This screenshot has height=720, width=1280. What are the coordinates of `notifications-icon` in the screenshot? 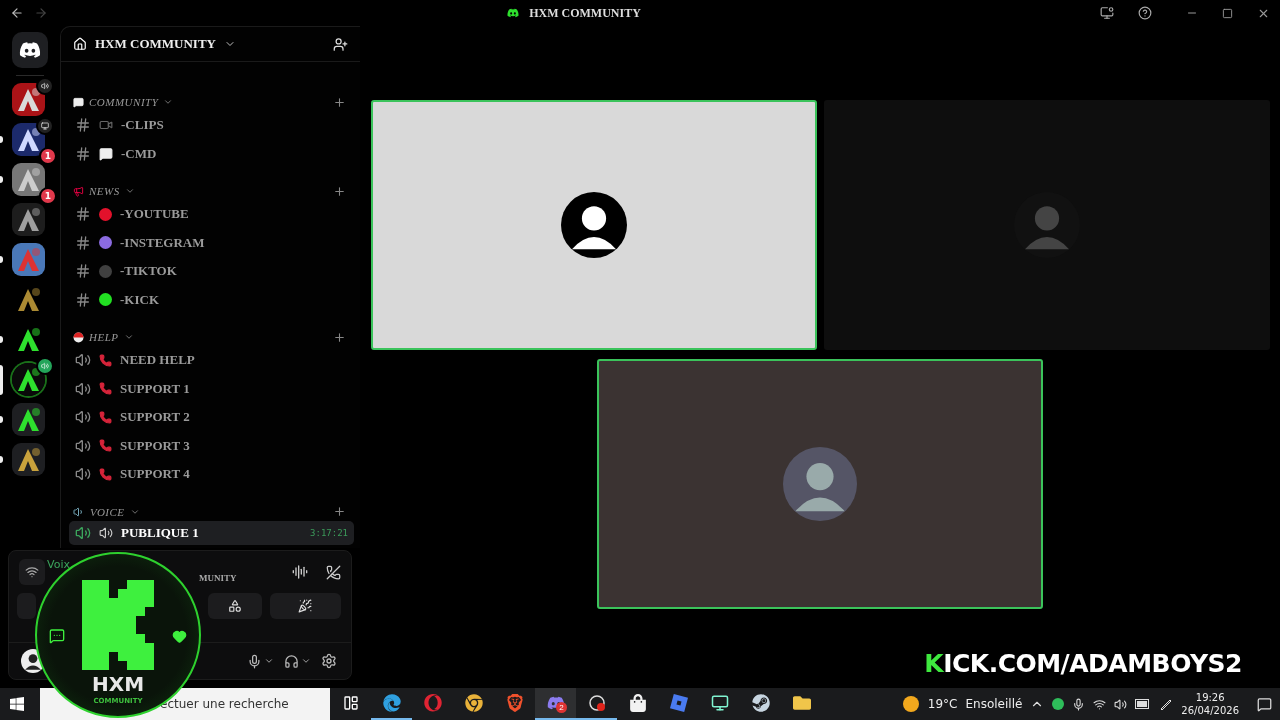 It's located at (1264, 704).